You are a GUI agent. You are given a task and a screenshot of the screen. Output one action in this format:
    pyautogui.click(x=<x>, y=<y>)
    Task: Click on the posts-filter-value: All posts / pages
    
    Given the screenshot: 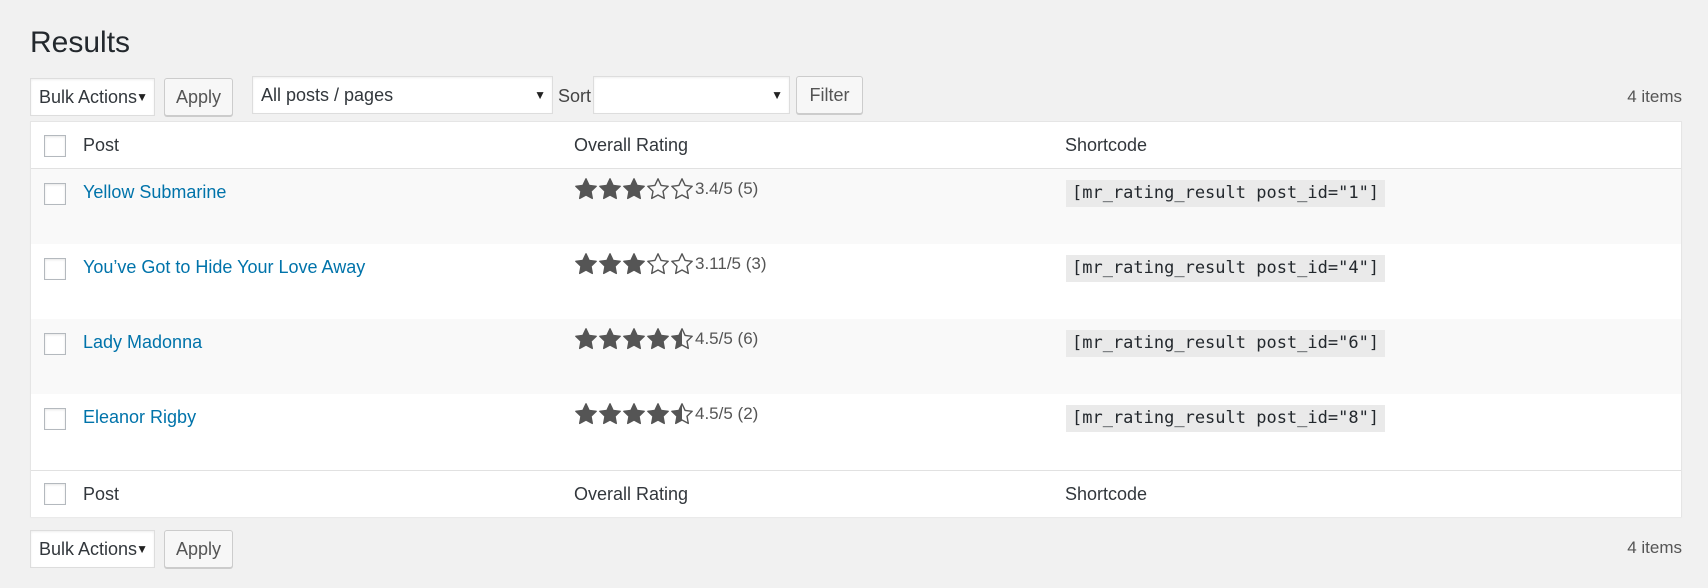 What is the action you would take?
    pyautogui.click(x=327, y=95)
    